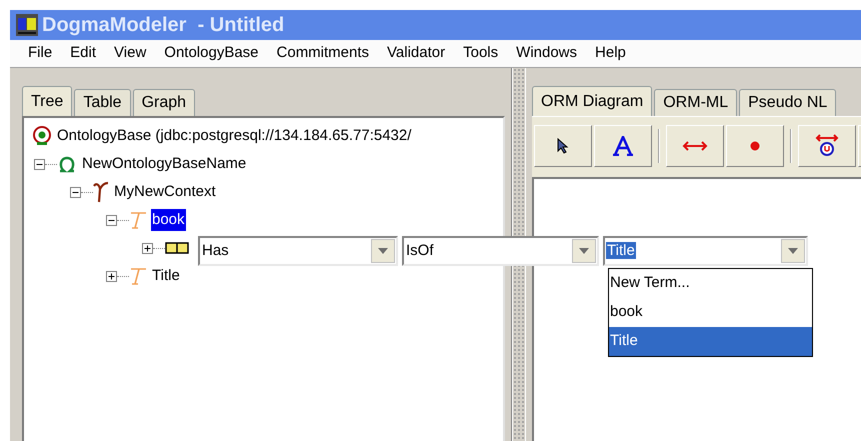  What do you see at coordinates (787, 102) in the screenshot?
I see `tab: Pseudo NL` at bounding box center [787, 102].